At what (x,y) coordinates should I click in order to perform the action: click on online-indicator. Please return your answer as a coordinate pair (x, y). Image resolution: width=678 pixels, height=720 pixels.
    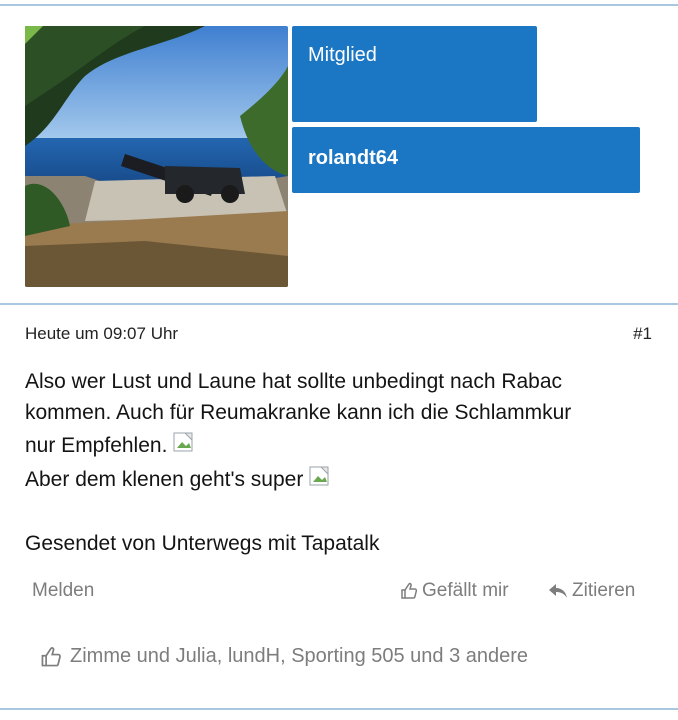
    Looking at the image, I should click on (34, 35).